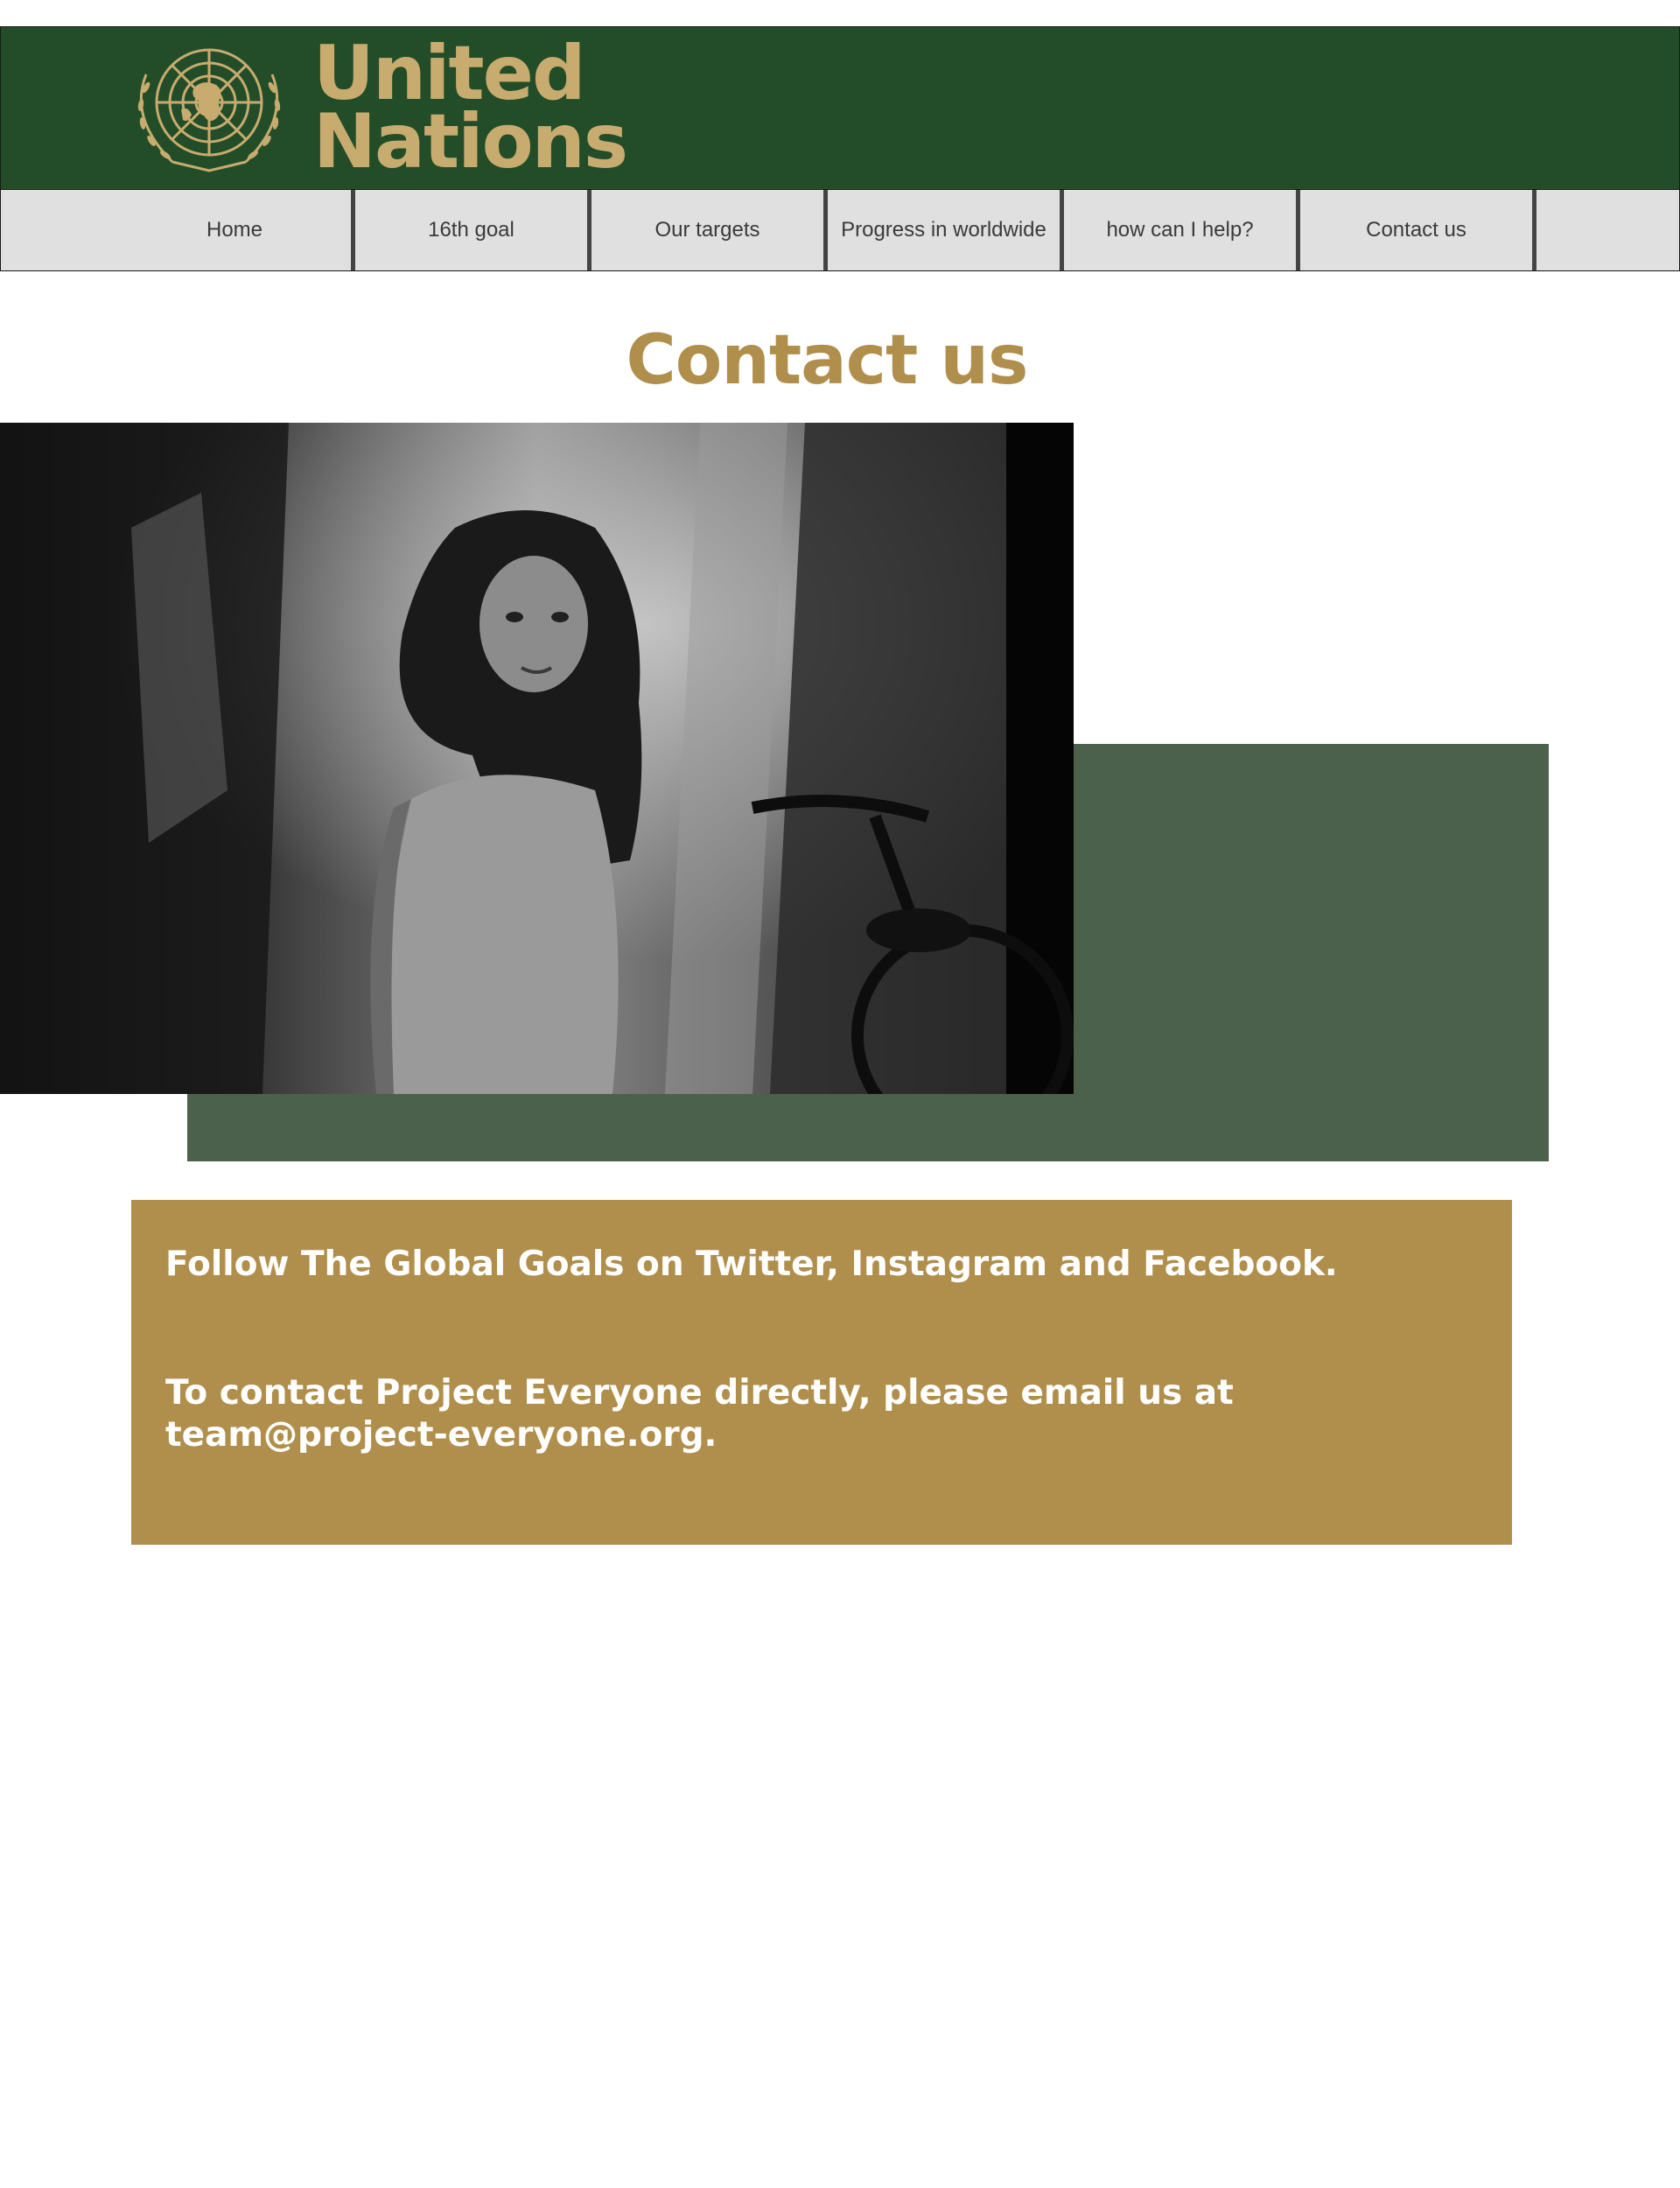 Image resolution: width=1680 pixels, height=2188 pixels. Describe the element at coordinates (1416, 230) in the screenshot. I see `nav-item-contact-us: Contact us` at that location.